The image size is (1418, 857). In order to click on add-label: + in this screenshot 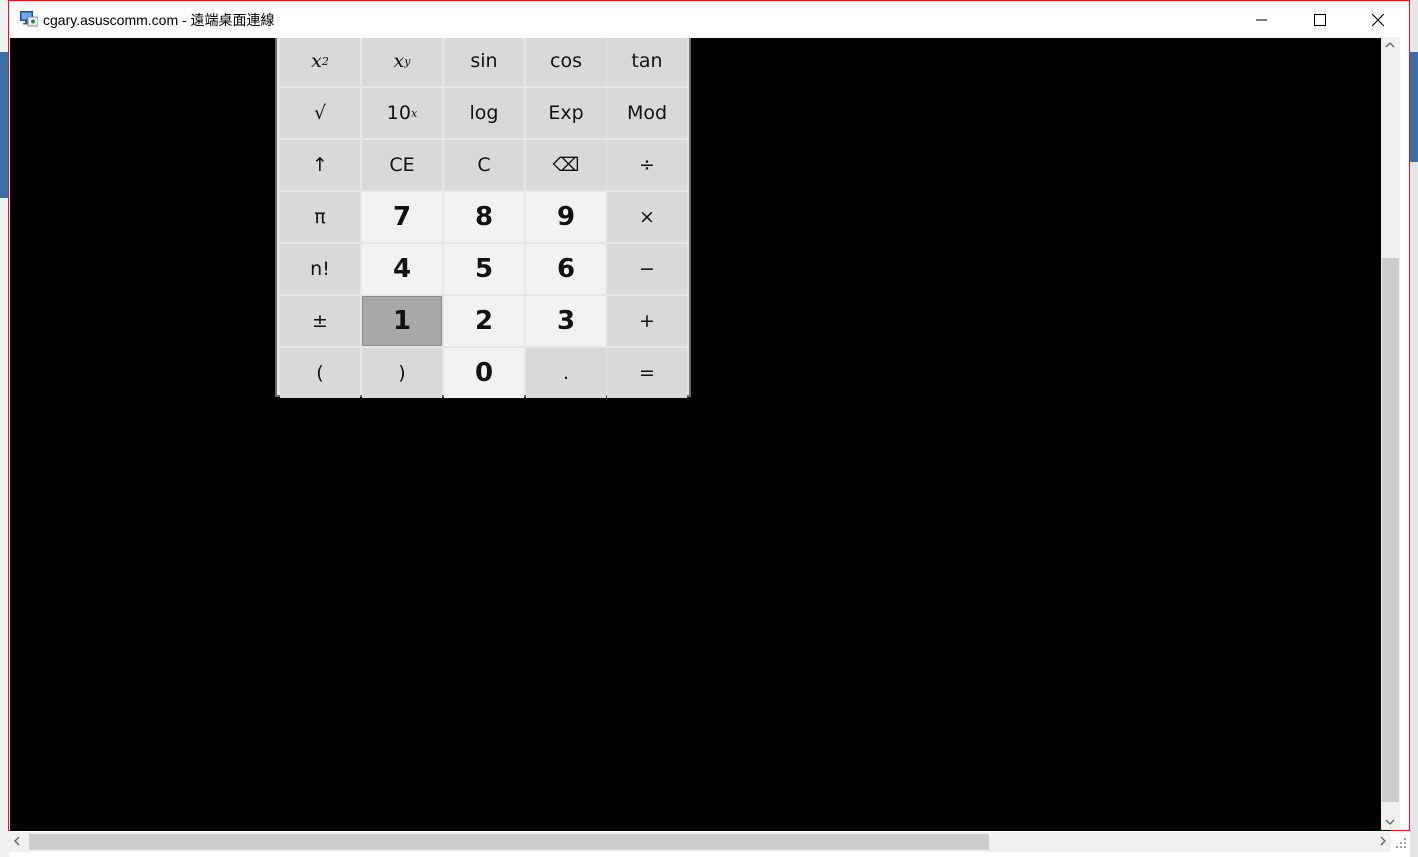, I will do `click(647, 321)`.